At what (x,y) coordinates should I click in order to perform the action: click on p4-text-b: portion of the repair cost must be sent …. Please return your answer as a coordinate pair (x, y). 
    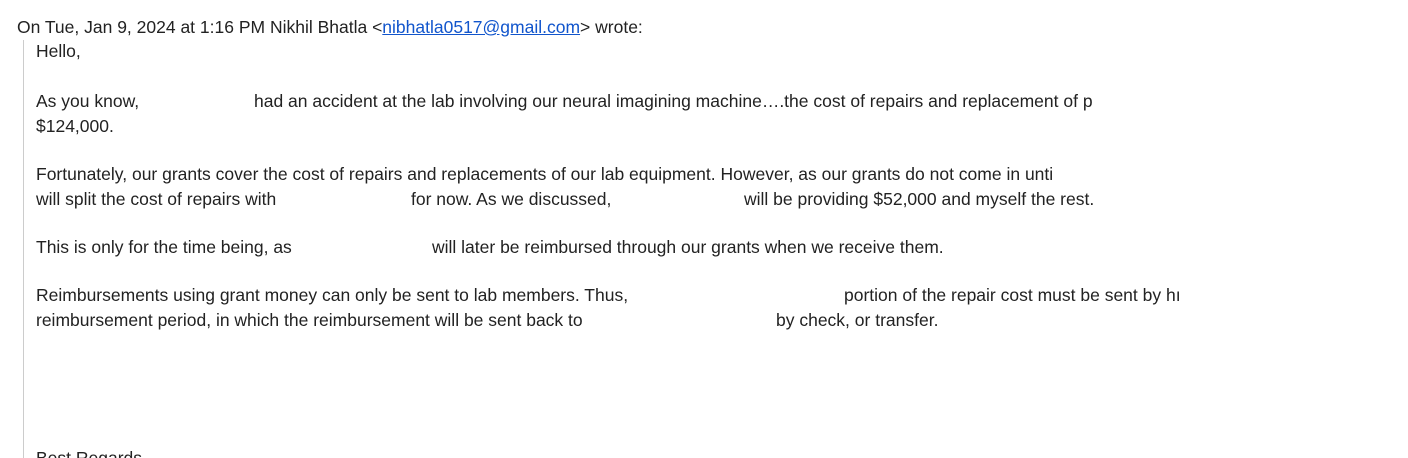
    Looking at the image, I should click on (1012, 295).